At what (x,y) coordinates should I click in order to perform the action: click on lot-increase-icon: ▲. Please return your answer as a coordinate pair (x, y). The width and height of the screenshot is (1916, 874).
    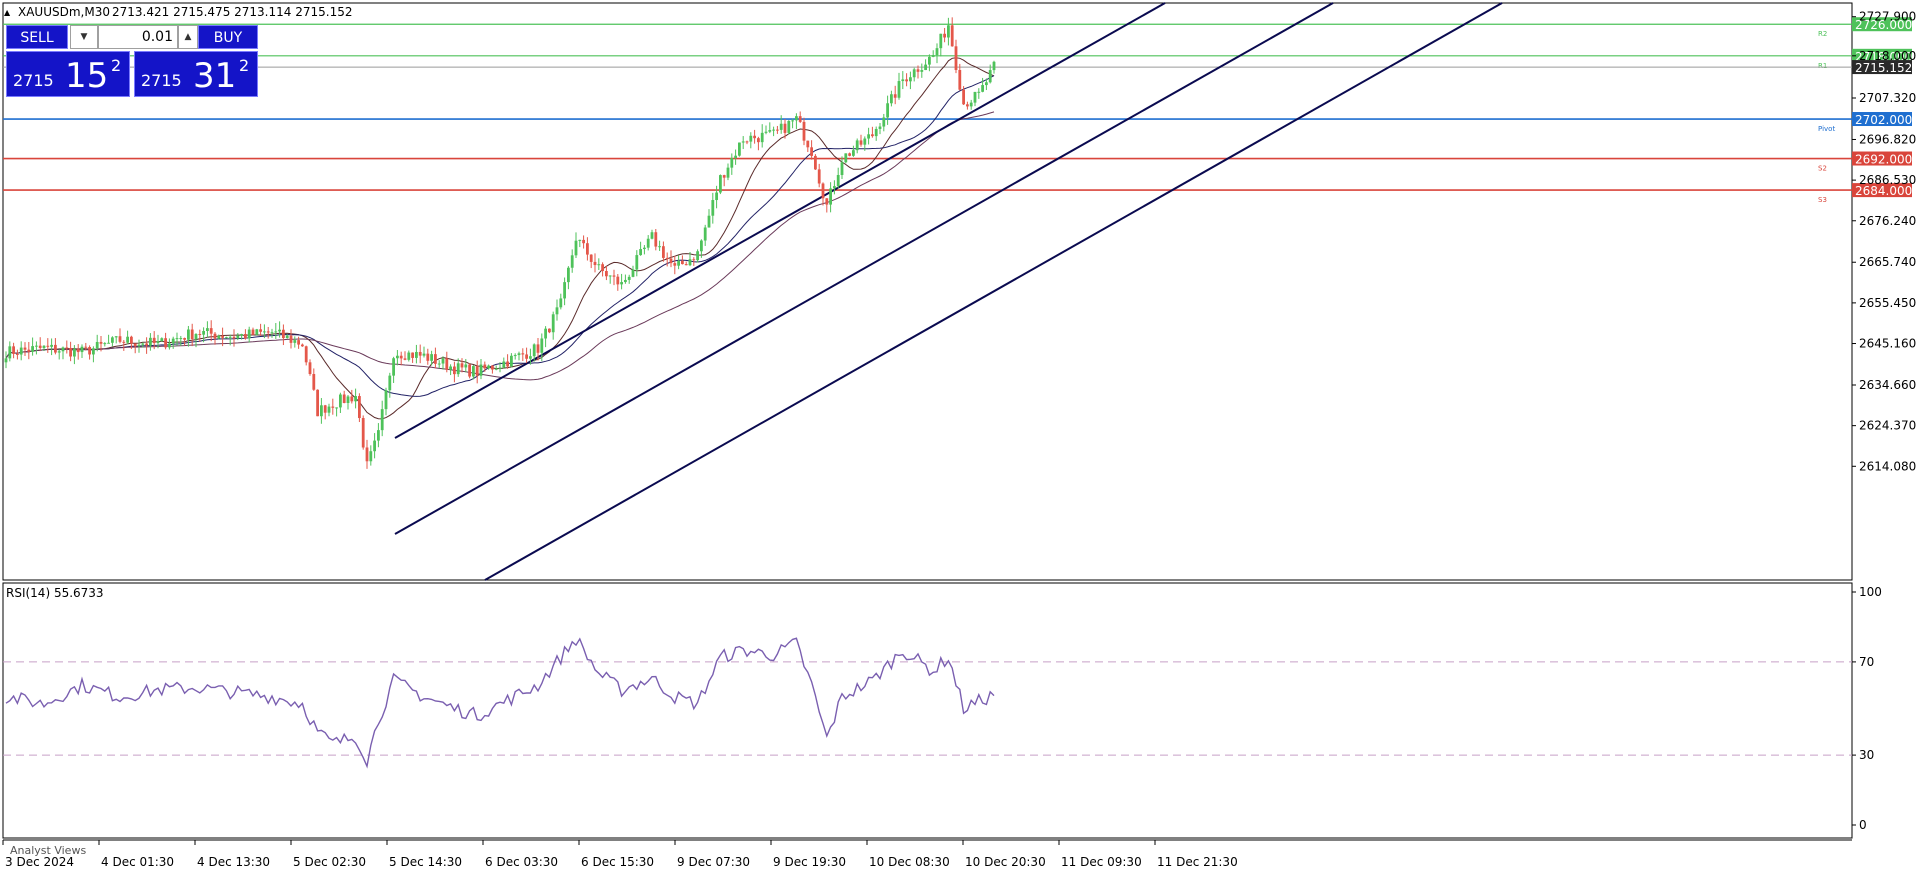
    Looking at the image, I should click on (188, 37).